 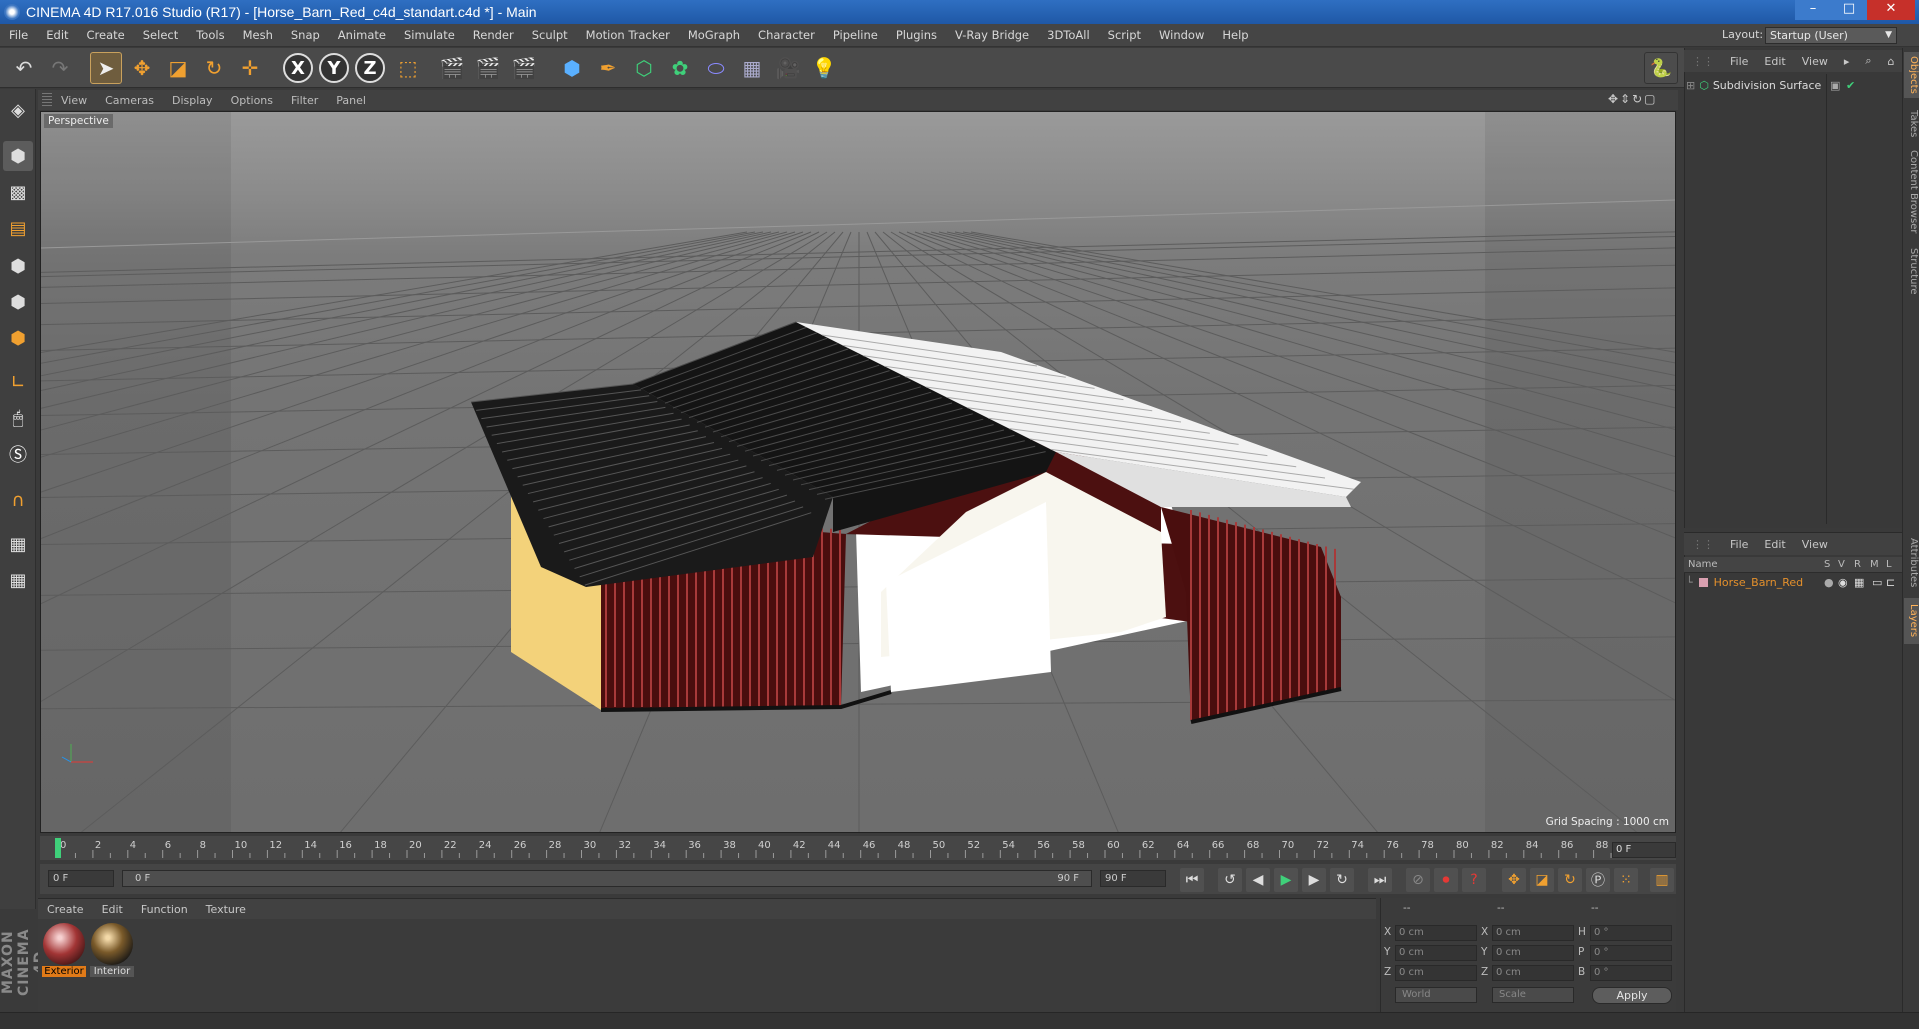 What do you see at coordinates (1235, 35) in the screenshot?
I see `menu-help: Help` at bounding box center [1235, 35].